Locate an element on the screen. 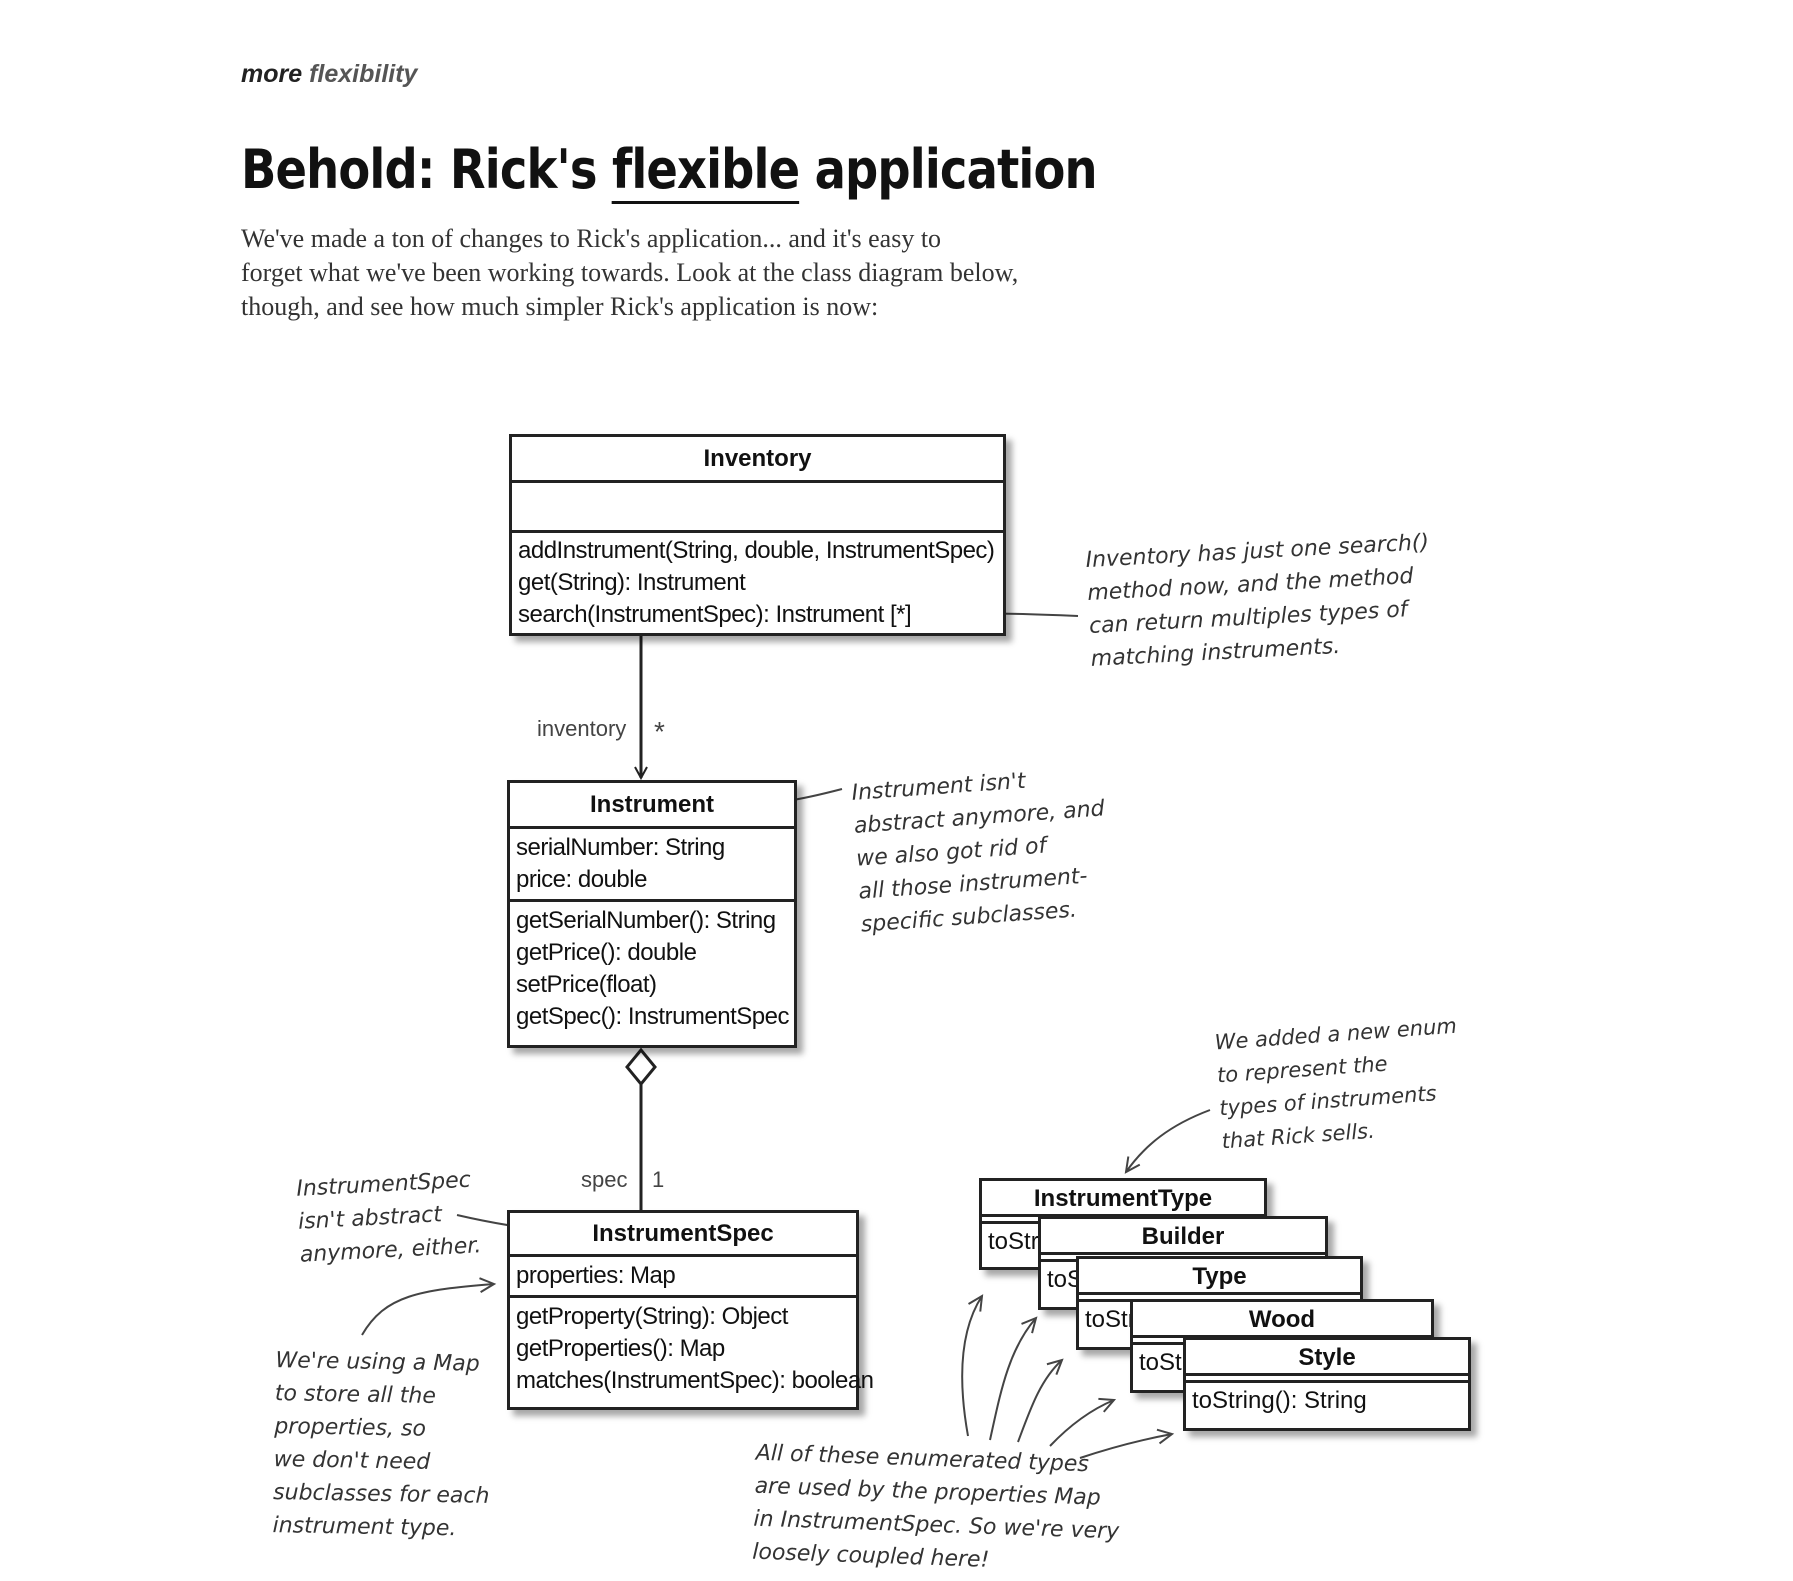  instrument-method-1: getSerialNumber(): String is located at coordinates (646, 920).